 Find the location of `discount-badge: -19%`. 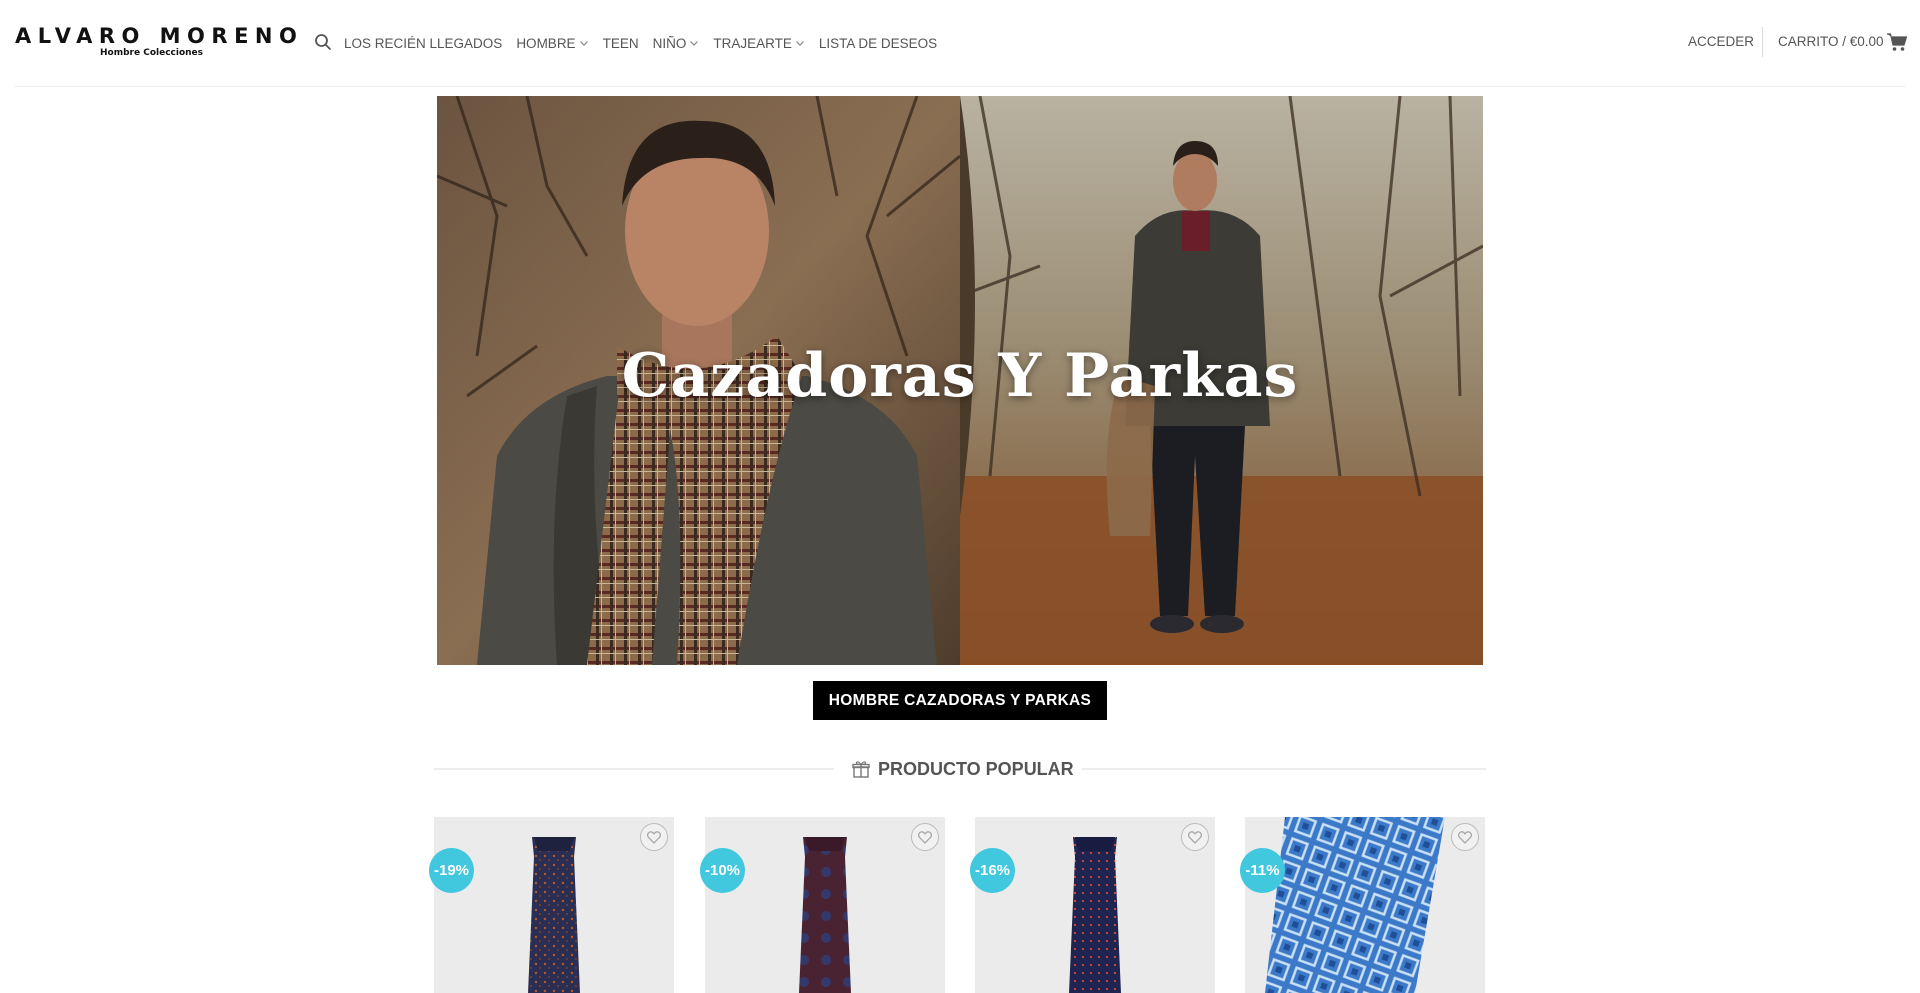

discount-badge: -19% is located at coordinates (451, 870).